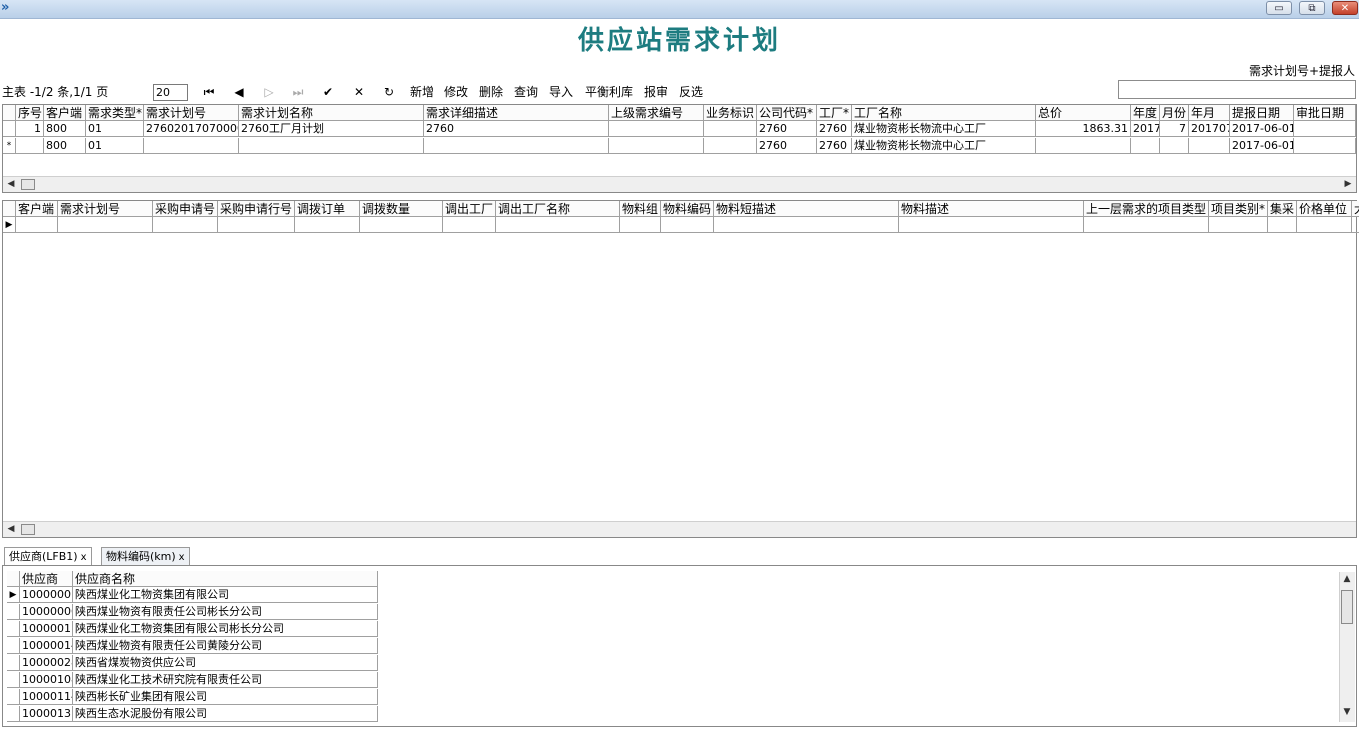  What do you see at coordinates (191, 129) in the screenshot?
I see `main-grid-cell: 276020170700001` at bounding box center [191, 129].